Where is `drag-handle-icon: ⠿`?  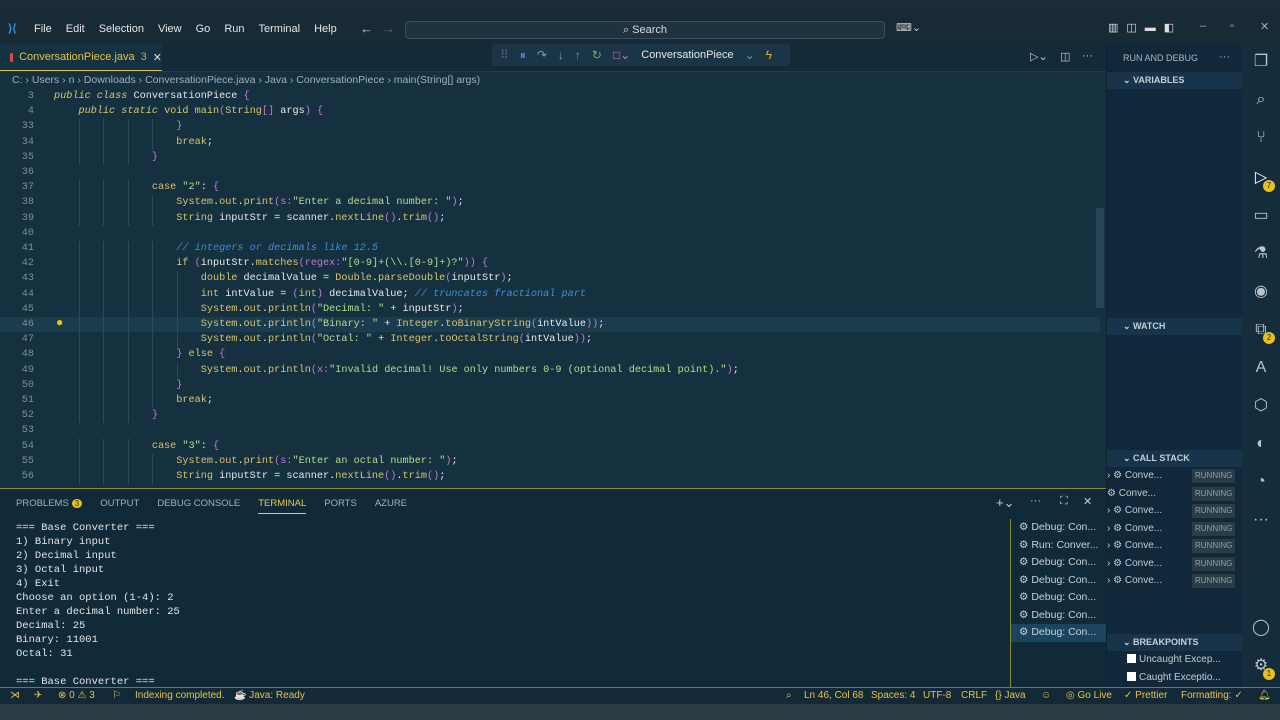
drag-handle-icon: ⠿ is located at coordinates (504, 55).